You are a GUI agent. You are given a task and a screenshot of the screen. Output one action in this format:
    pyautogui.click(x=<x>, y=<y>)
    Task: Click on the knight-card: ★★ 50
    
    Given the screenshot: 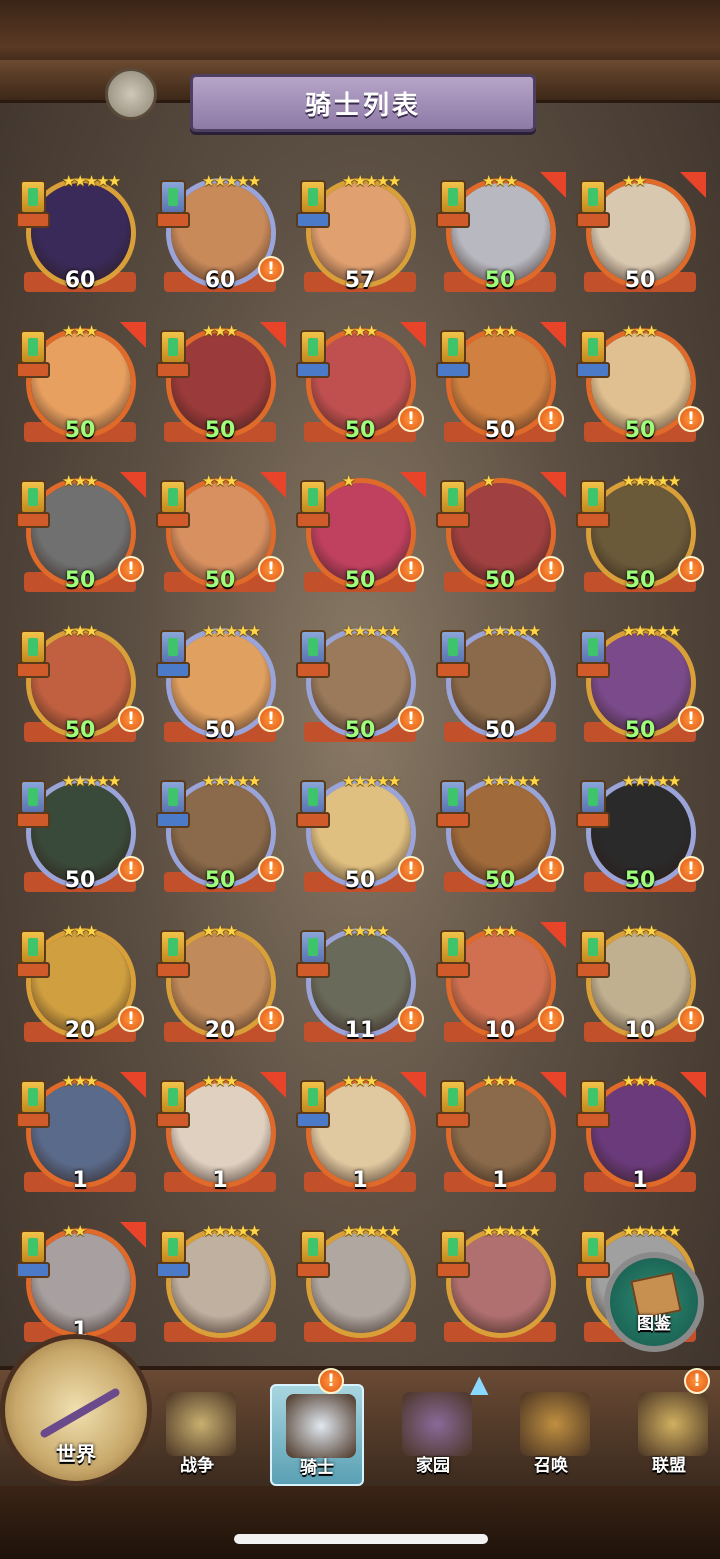 What is the action you would take?
    pyautogui.click(x=640, y=238)
    